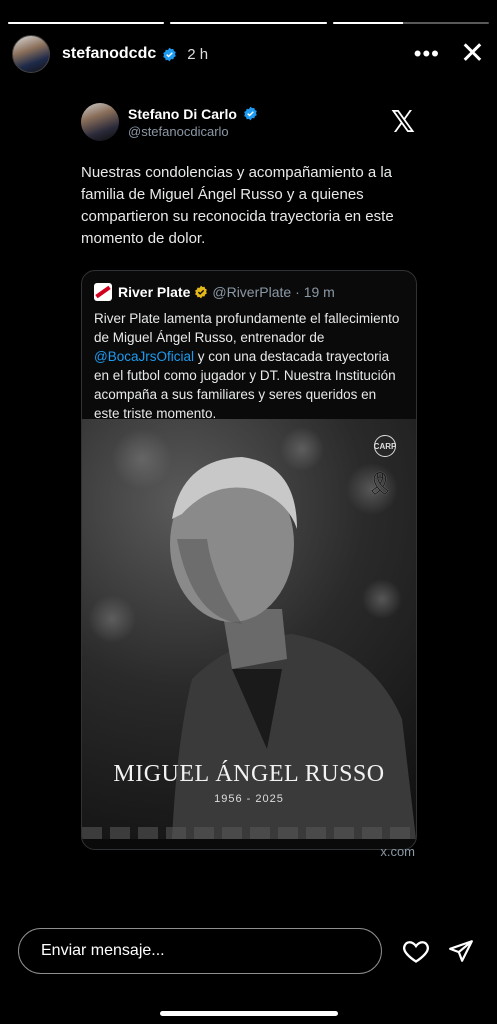 This screenshot has height=1024, width=497. I want to click on story-header: stefanodcdc 2 h ••• ✕, so click(248, 54).